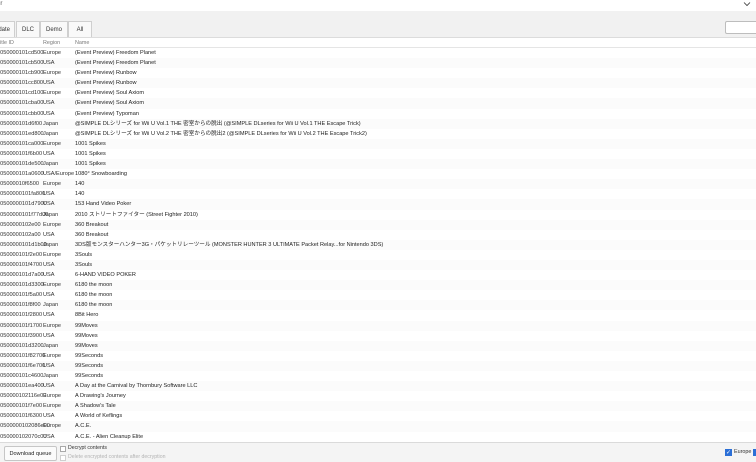 The width and height of the screenshot is (756, 462). What do you see at coordinates (378, 315) in the screenshot?
I see `table-row: 0050000101f2800 USA 8Bit Hero` at bounding box center [378, 315].